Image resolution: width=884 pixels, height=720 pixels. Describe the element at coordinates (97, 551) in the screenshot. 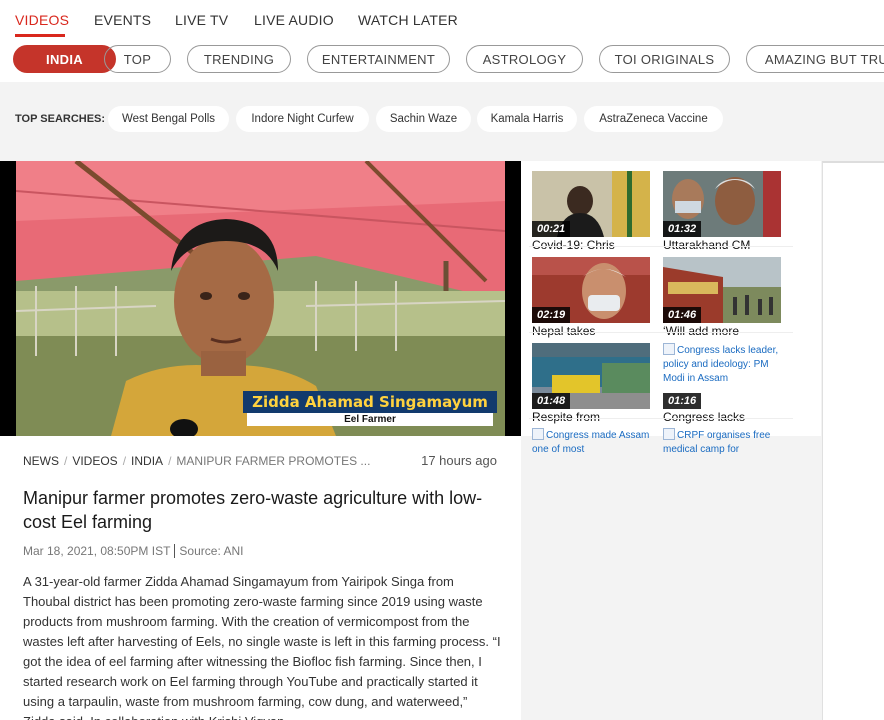

I see `article-date: Mar 18, 2021, 08:50PM IST` at that location.